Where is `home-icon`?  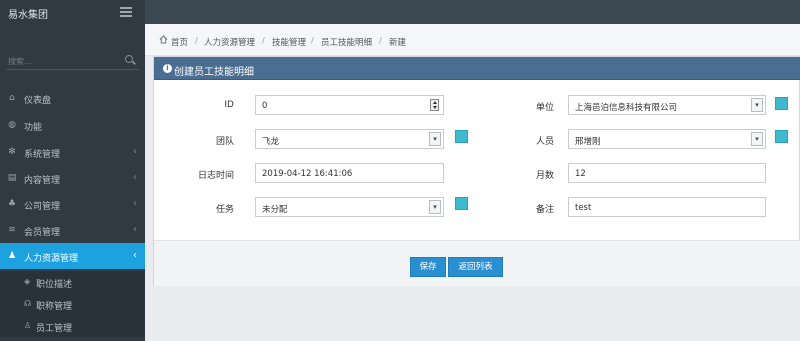
home-icon is located at coordinates (163, 39).